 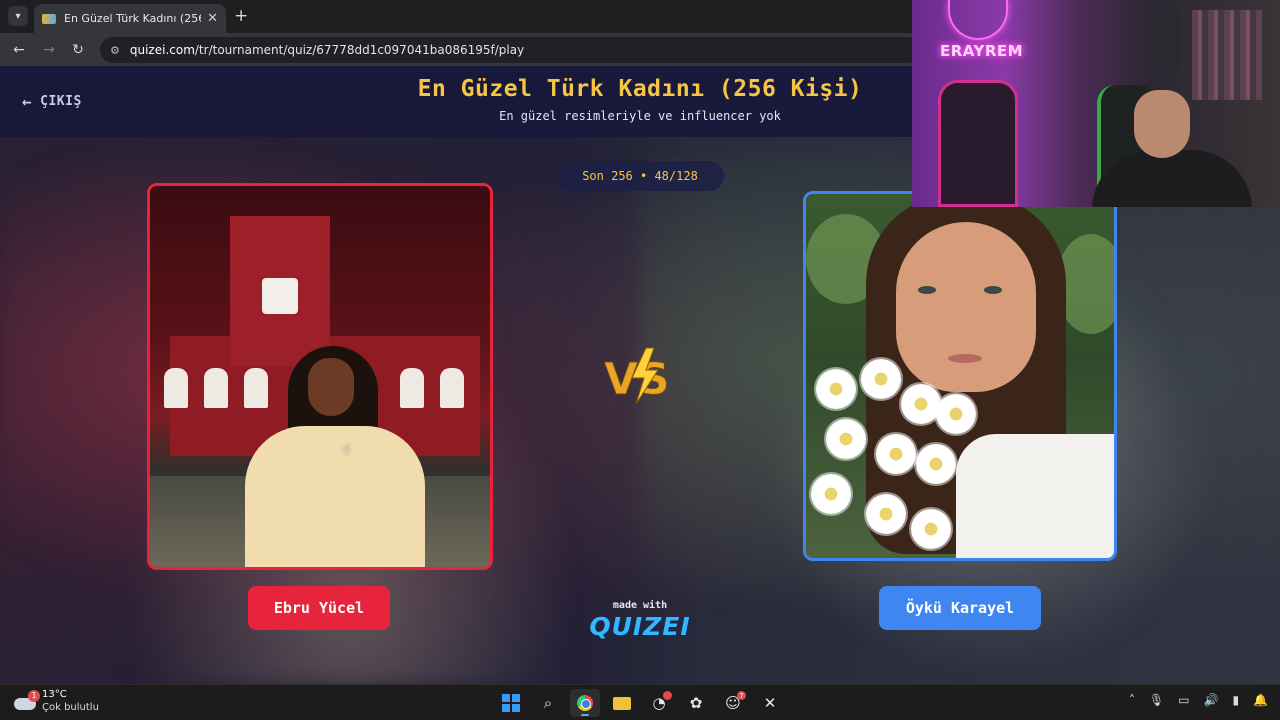 I want to click on webcam-gaming-chair, so click(x=978, y=143).